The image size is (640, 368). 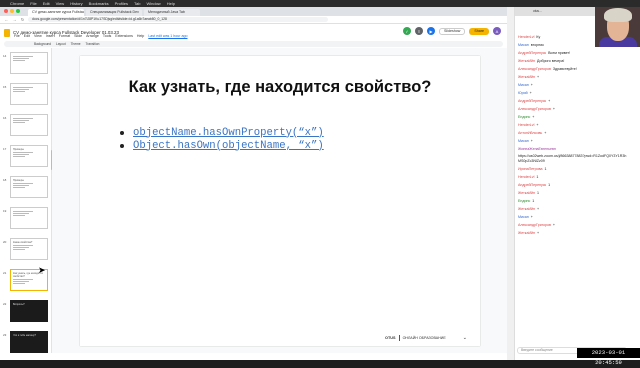 What do you see at coordinates (5, 56) in the screenshot?
I see `slide-number: 14` at bounding box center [5, 56].